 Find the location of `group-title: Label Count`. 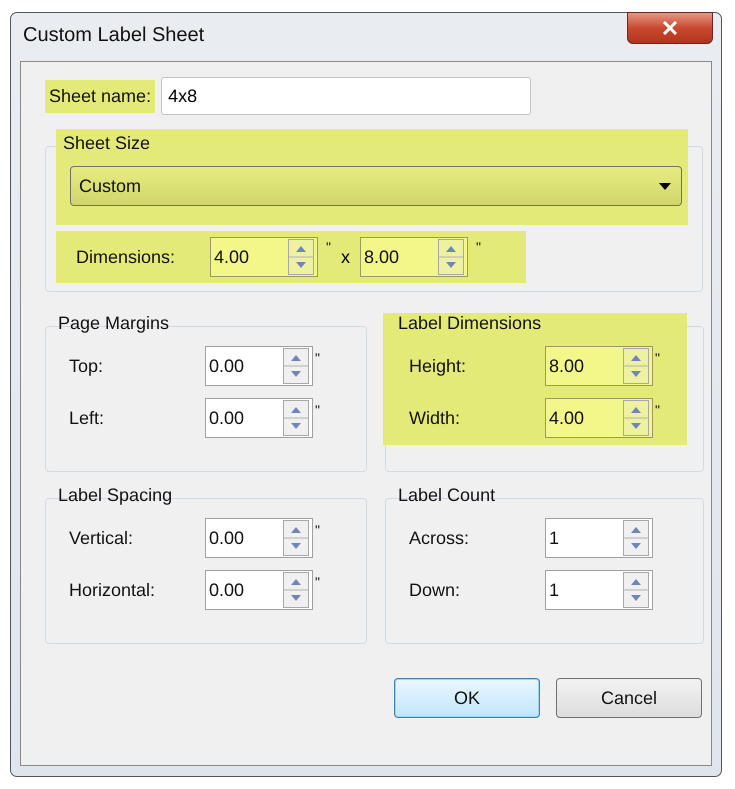

group-title: Label Count is located at coordinates (446, 495).